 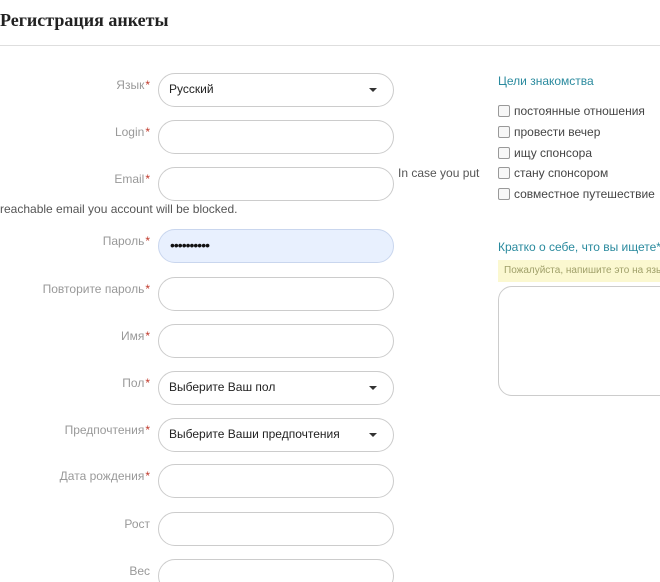 I want to click on password-repeat-label: Повторите пароль, so click(x=93, y=289).